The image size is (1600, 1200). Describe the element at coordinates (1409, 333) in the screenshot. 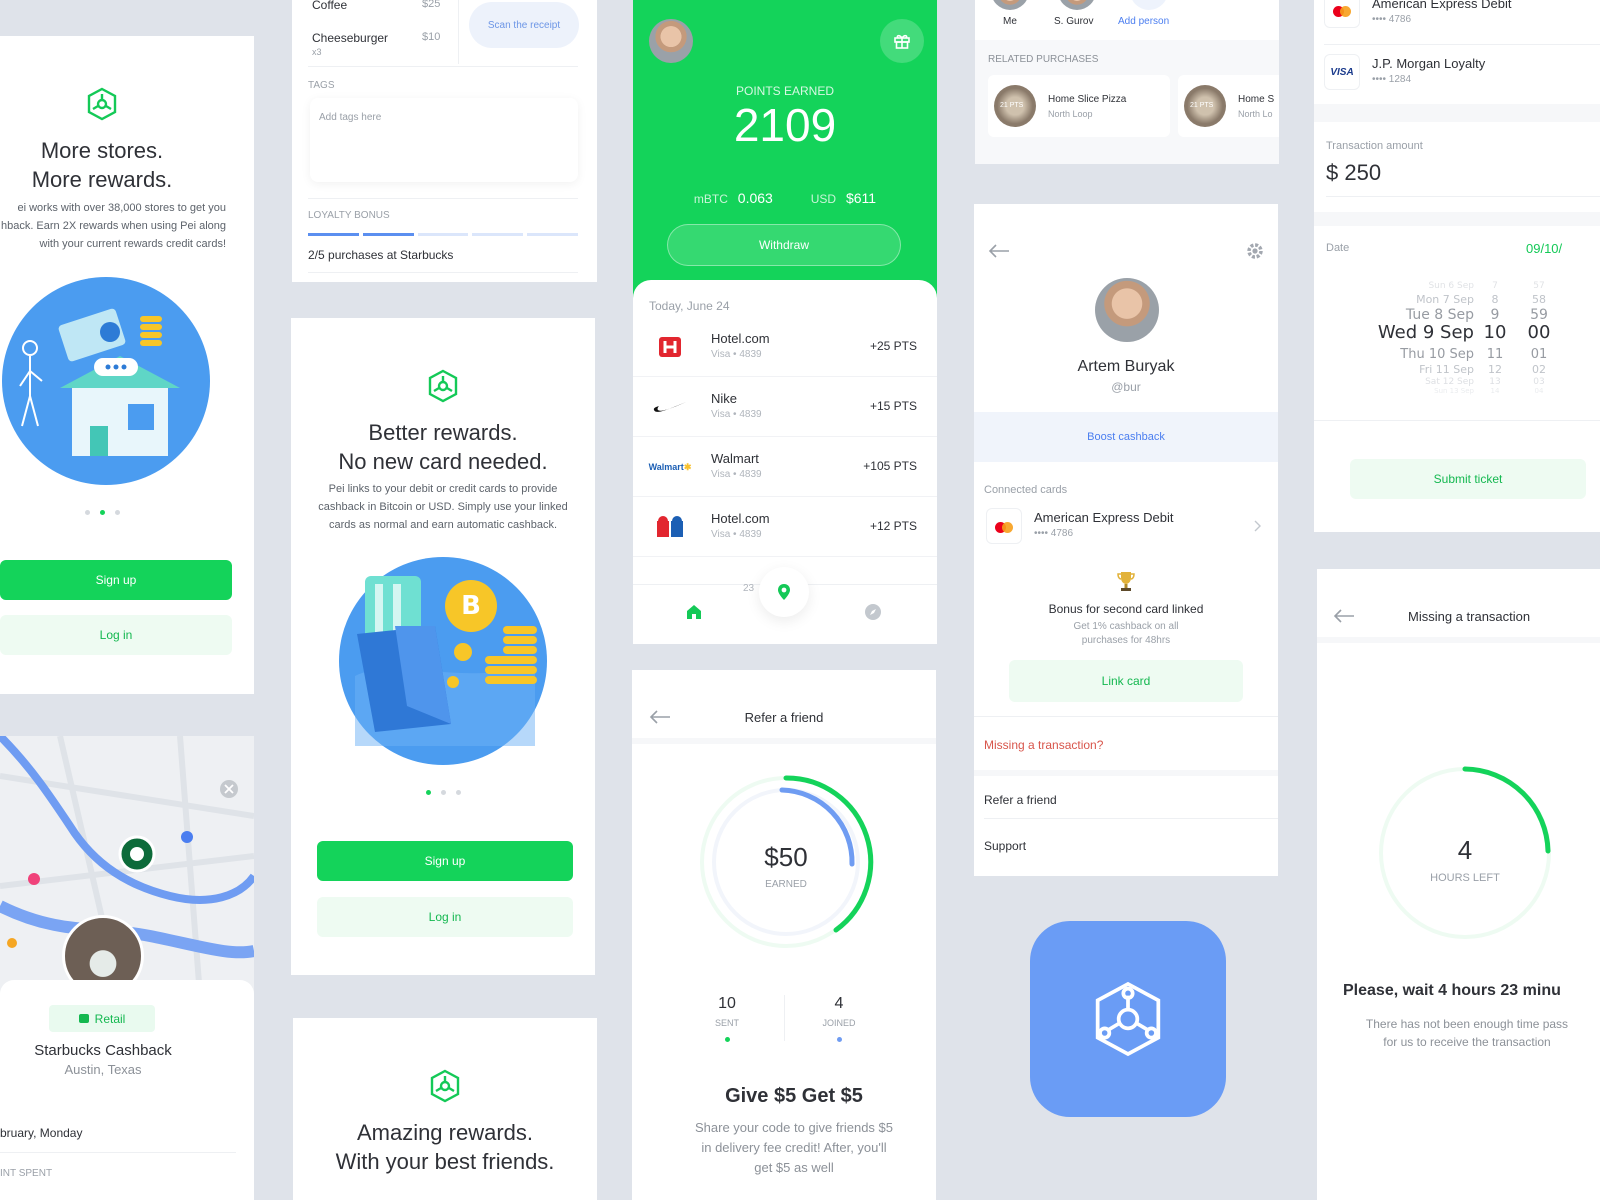

I see `picker-day: Wed 9 Sep` at that location.